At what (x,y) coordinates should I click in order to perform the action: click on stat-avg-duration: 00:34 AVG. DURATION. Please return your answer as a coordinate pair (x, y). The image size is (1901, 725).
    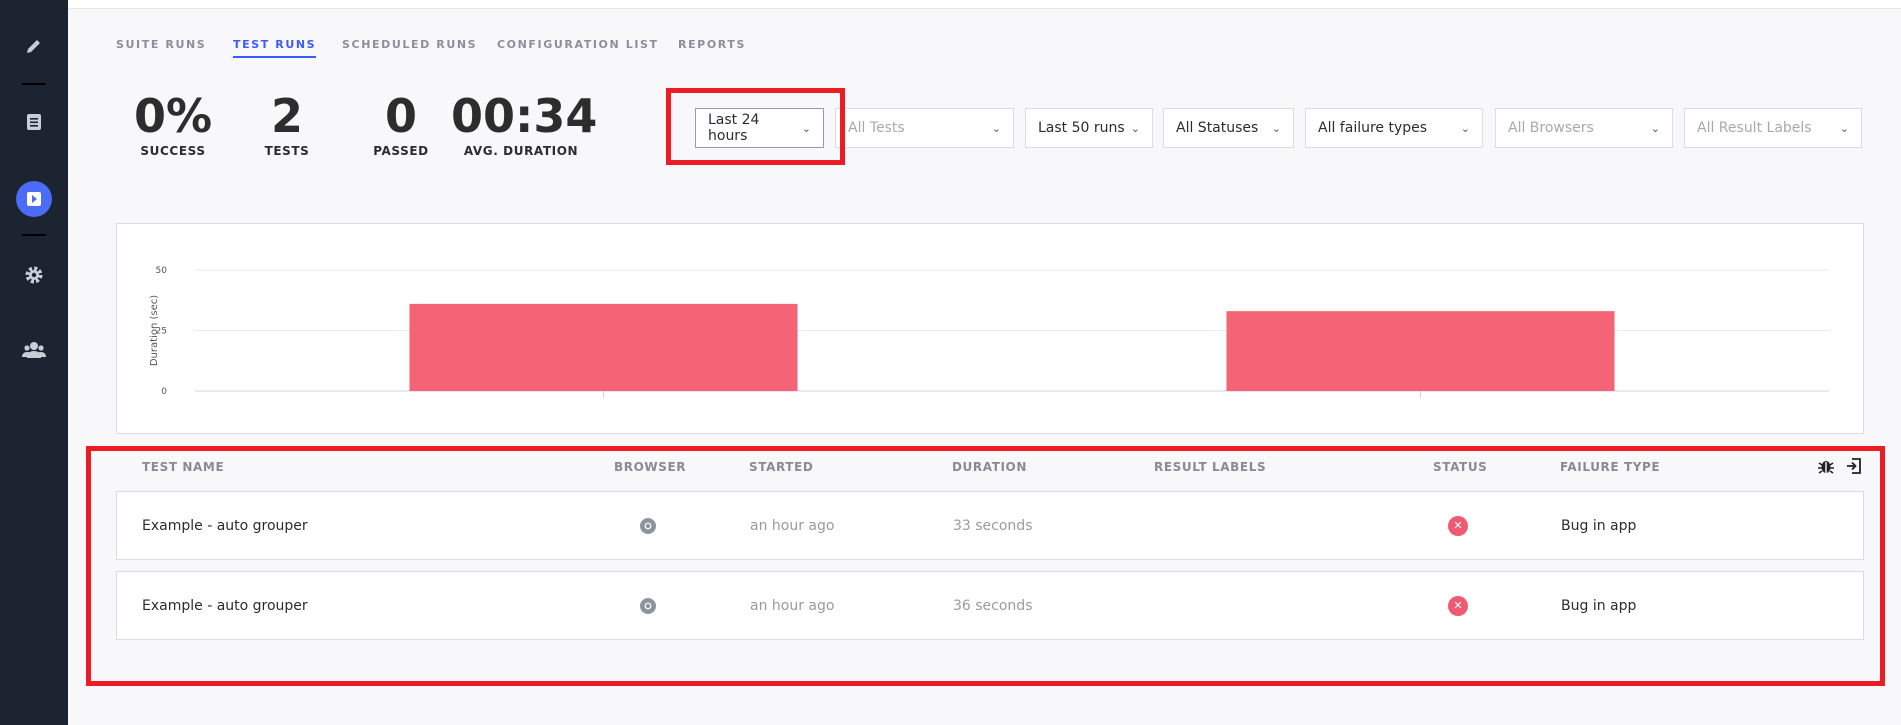
    Looking at the image, I should click on (524, 123).